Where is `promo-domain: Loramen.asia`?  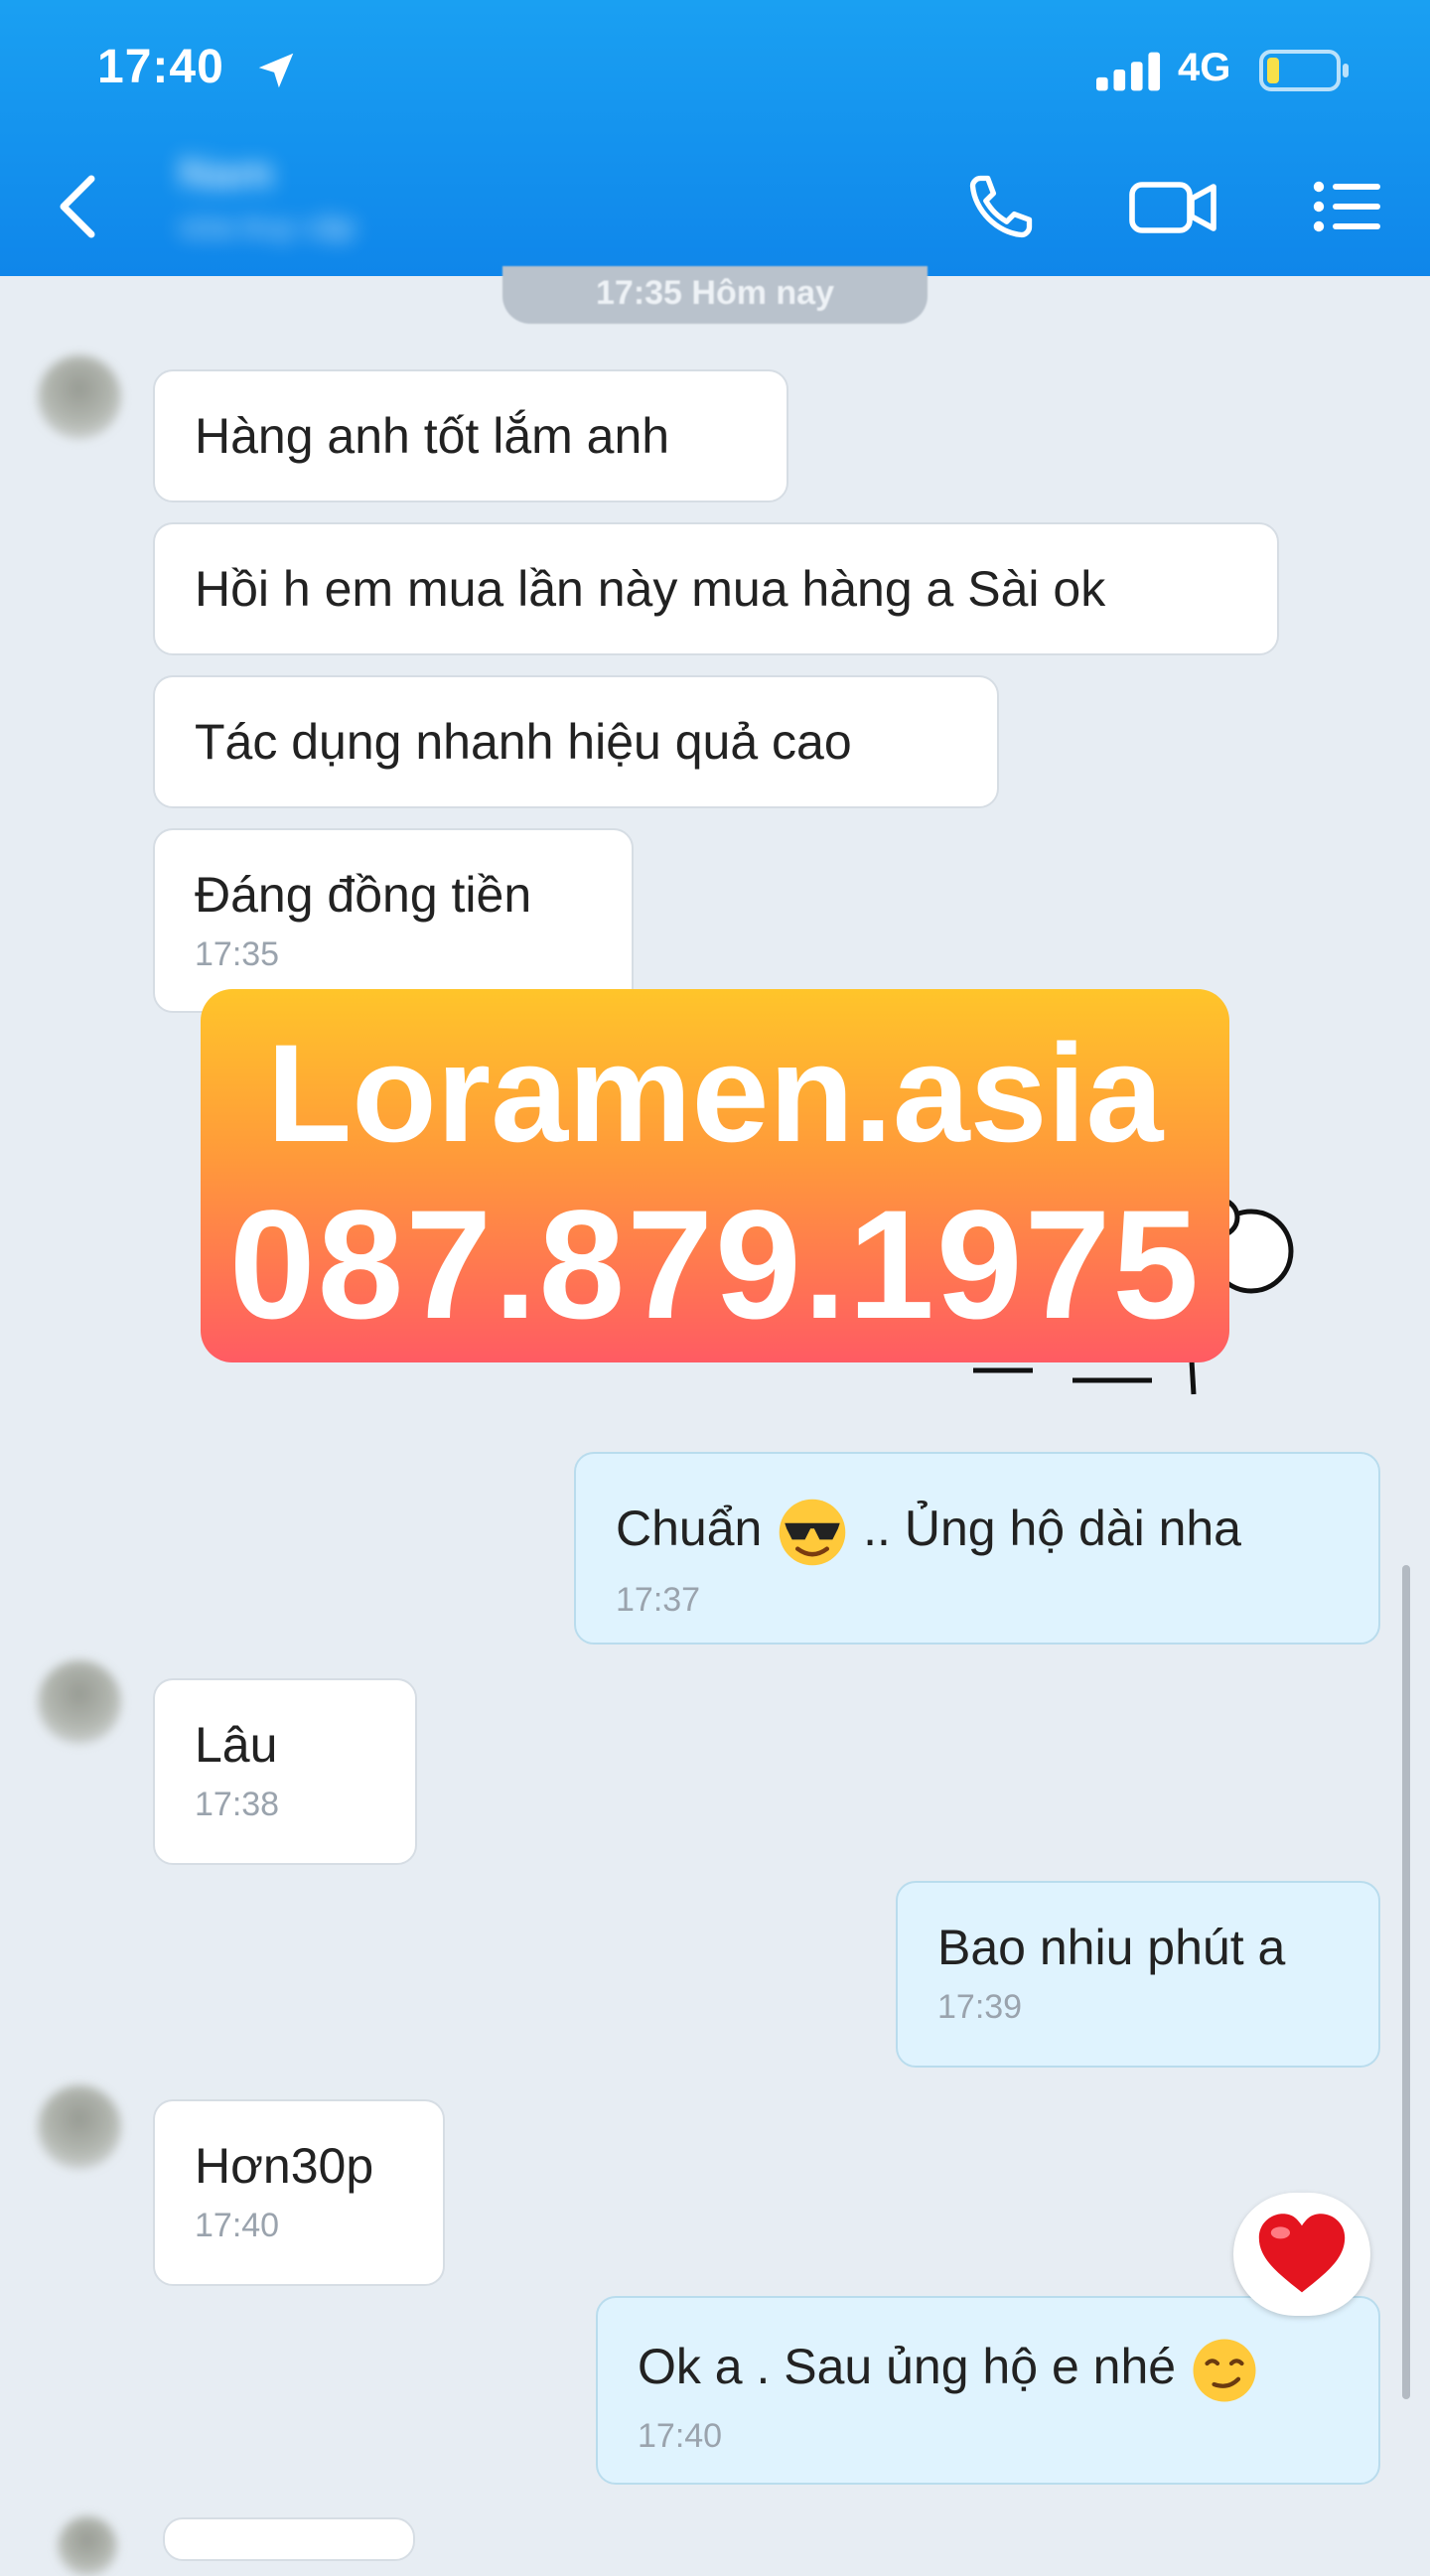
promo-domain: Loramen.asia is located at coordinates (715, 1093).